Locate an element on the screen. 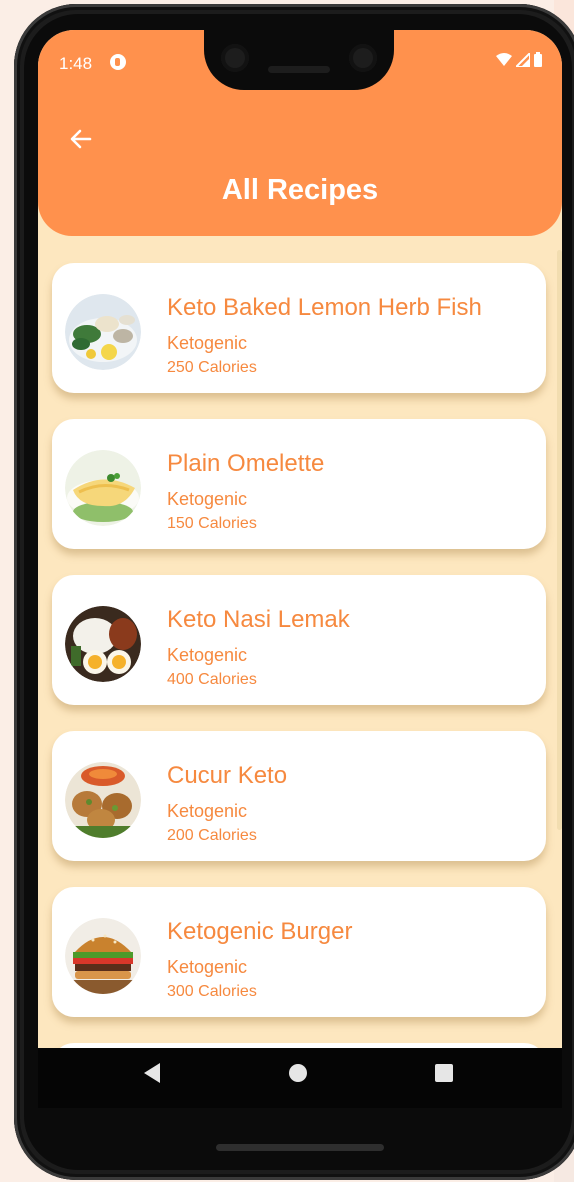 This screenshot has width=574, height=1182. nav-recents-button is located at coordinates (444, 1075).